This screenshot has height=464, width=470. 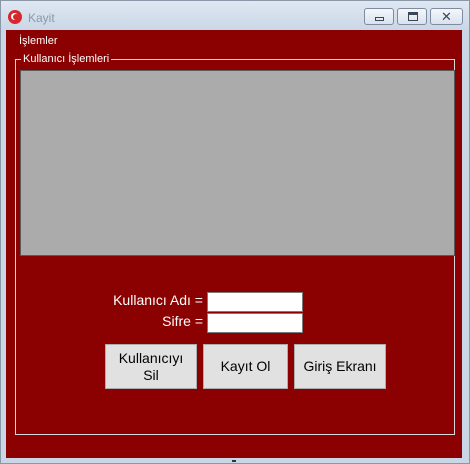 I want to click on maximize-icon, so click(x=412, y=16).